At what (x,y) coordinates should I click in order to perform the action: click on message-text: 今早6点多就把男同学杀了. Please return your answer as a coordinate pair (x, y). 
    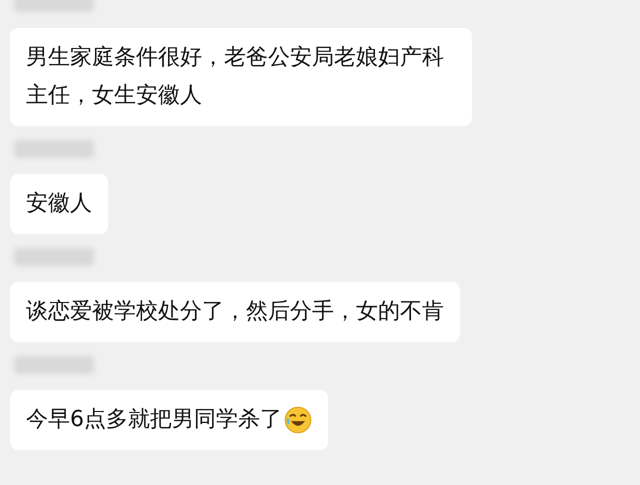
    Looking at the image, I should click on (154, 420).